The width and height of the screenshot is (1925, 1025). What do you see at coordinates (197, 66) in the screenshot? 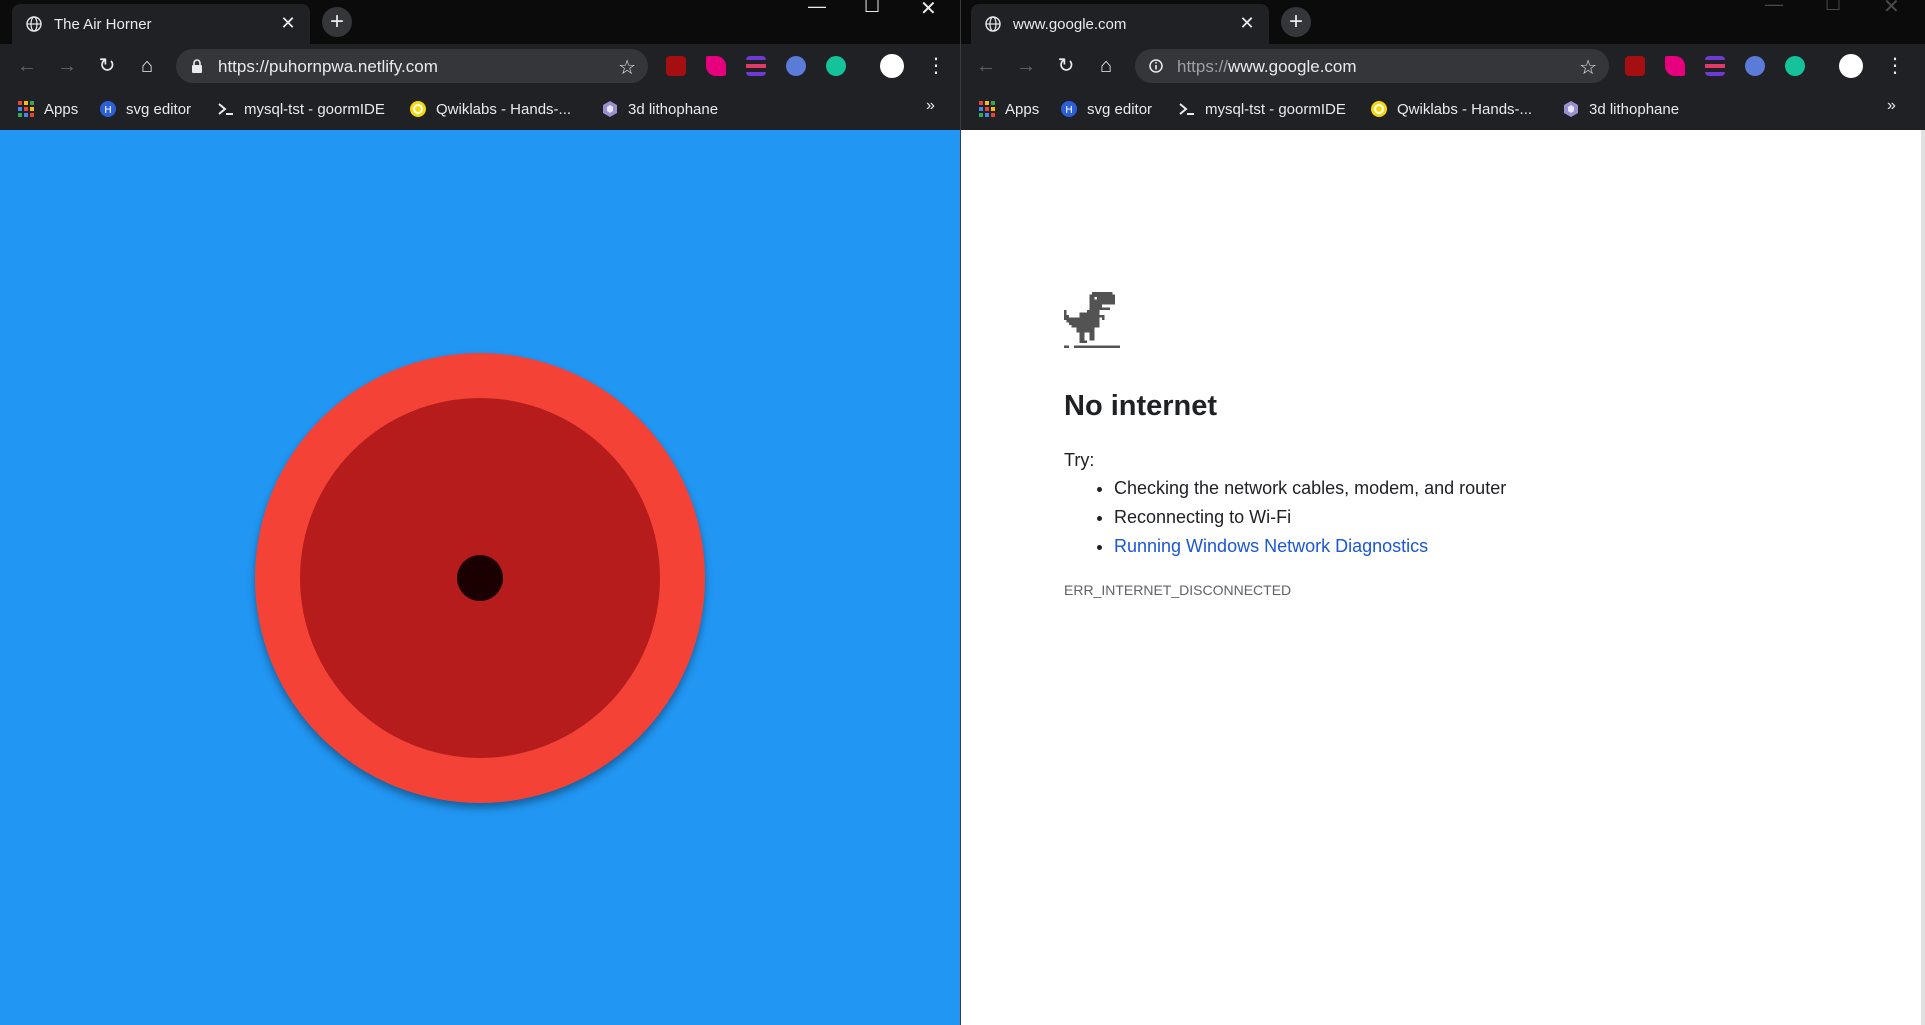
I see `lock-icon` at bounding box center [197, 66].